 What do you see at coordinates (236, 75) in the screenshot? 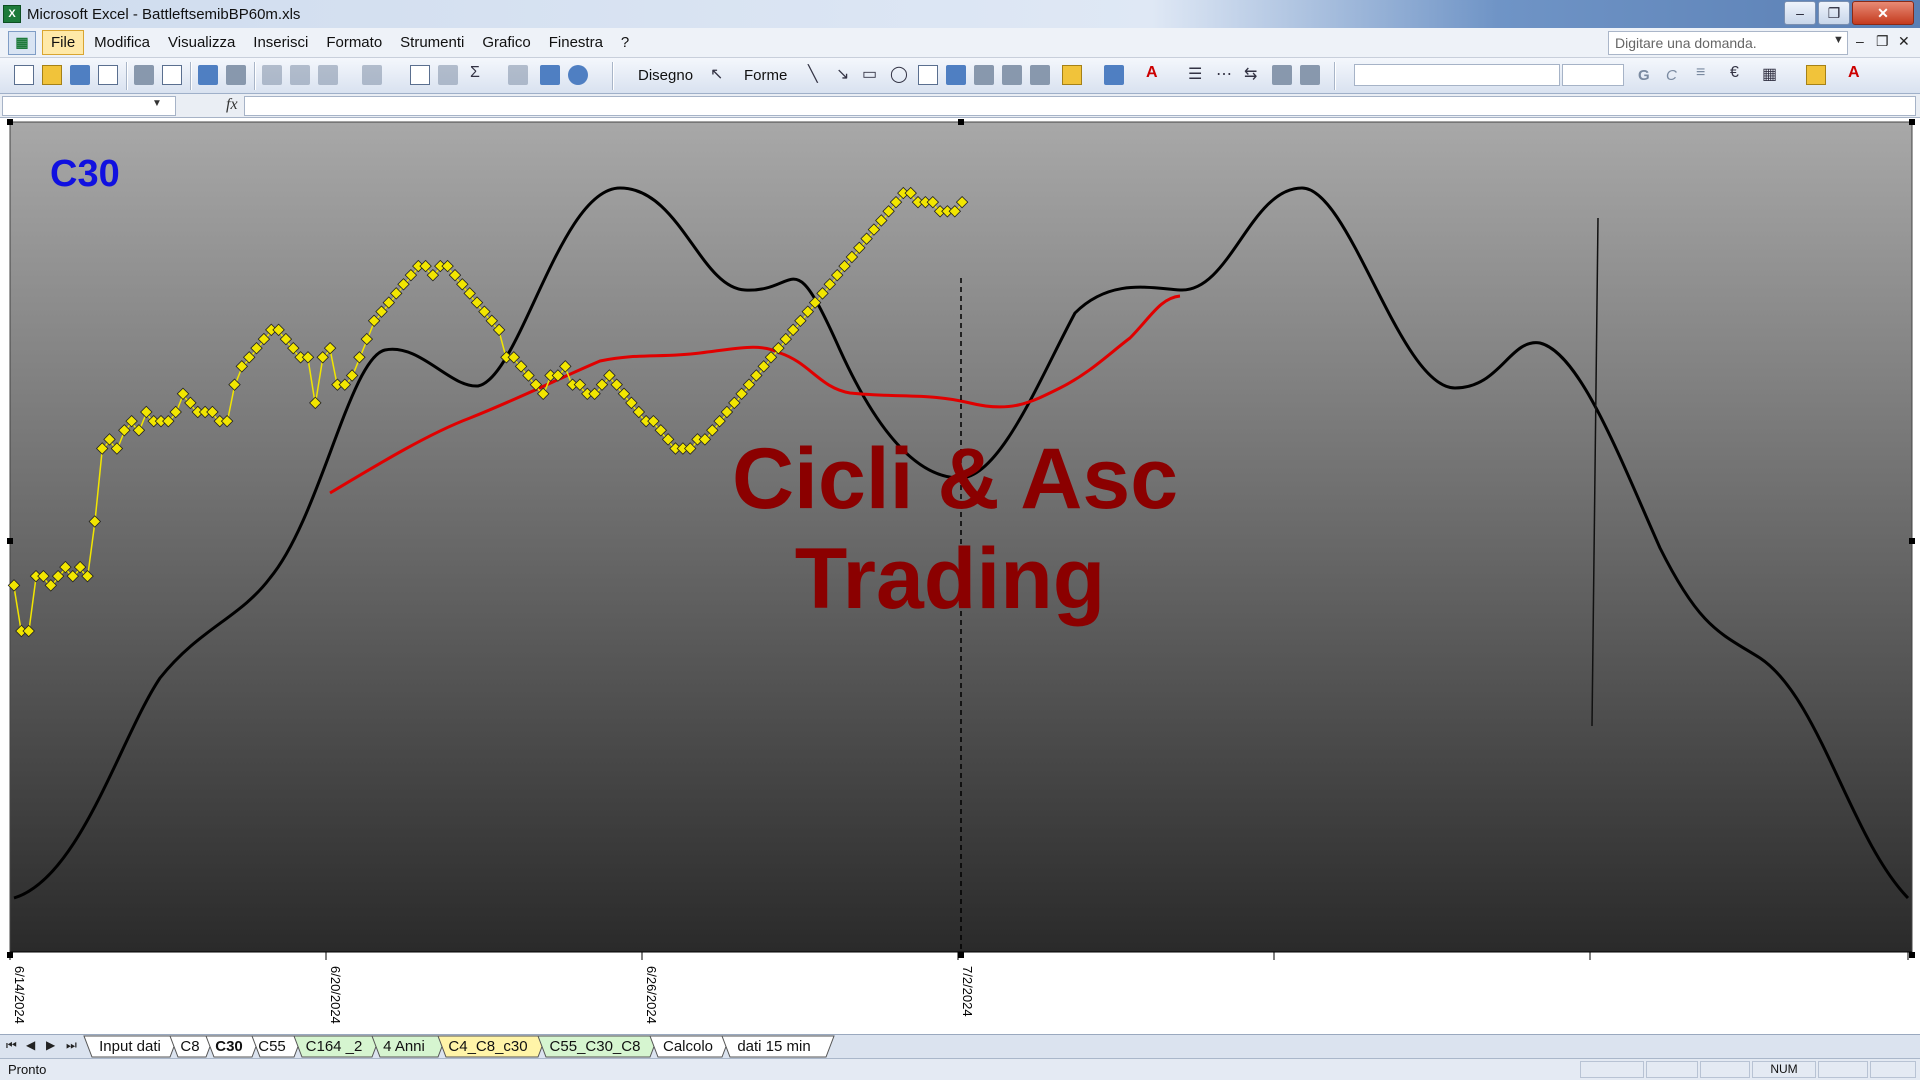
I see `research-icon` at bounding box center [236, 75].